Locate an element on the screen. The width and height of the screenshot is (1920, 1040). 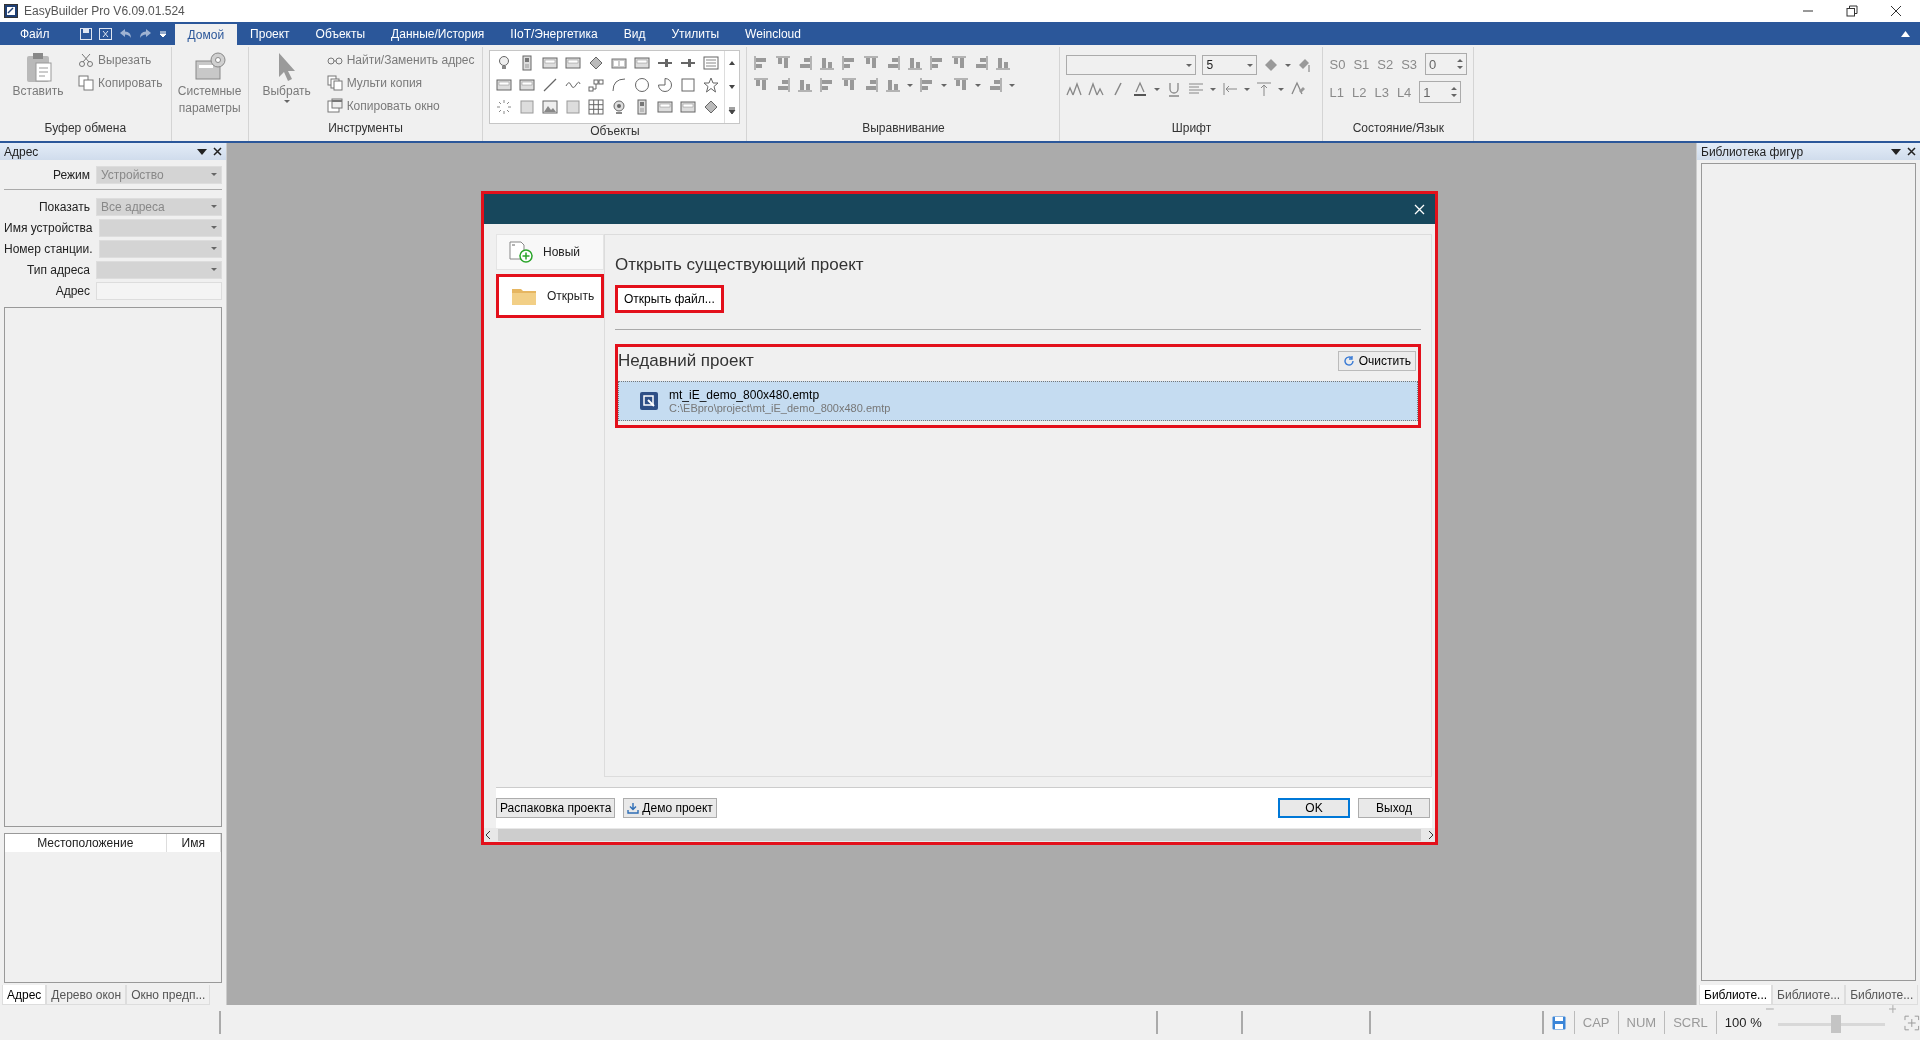
ribbon-tab: Вид is located at coordinates (634, 33).